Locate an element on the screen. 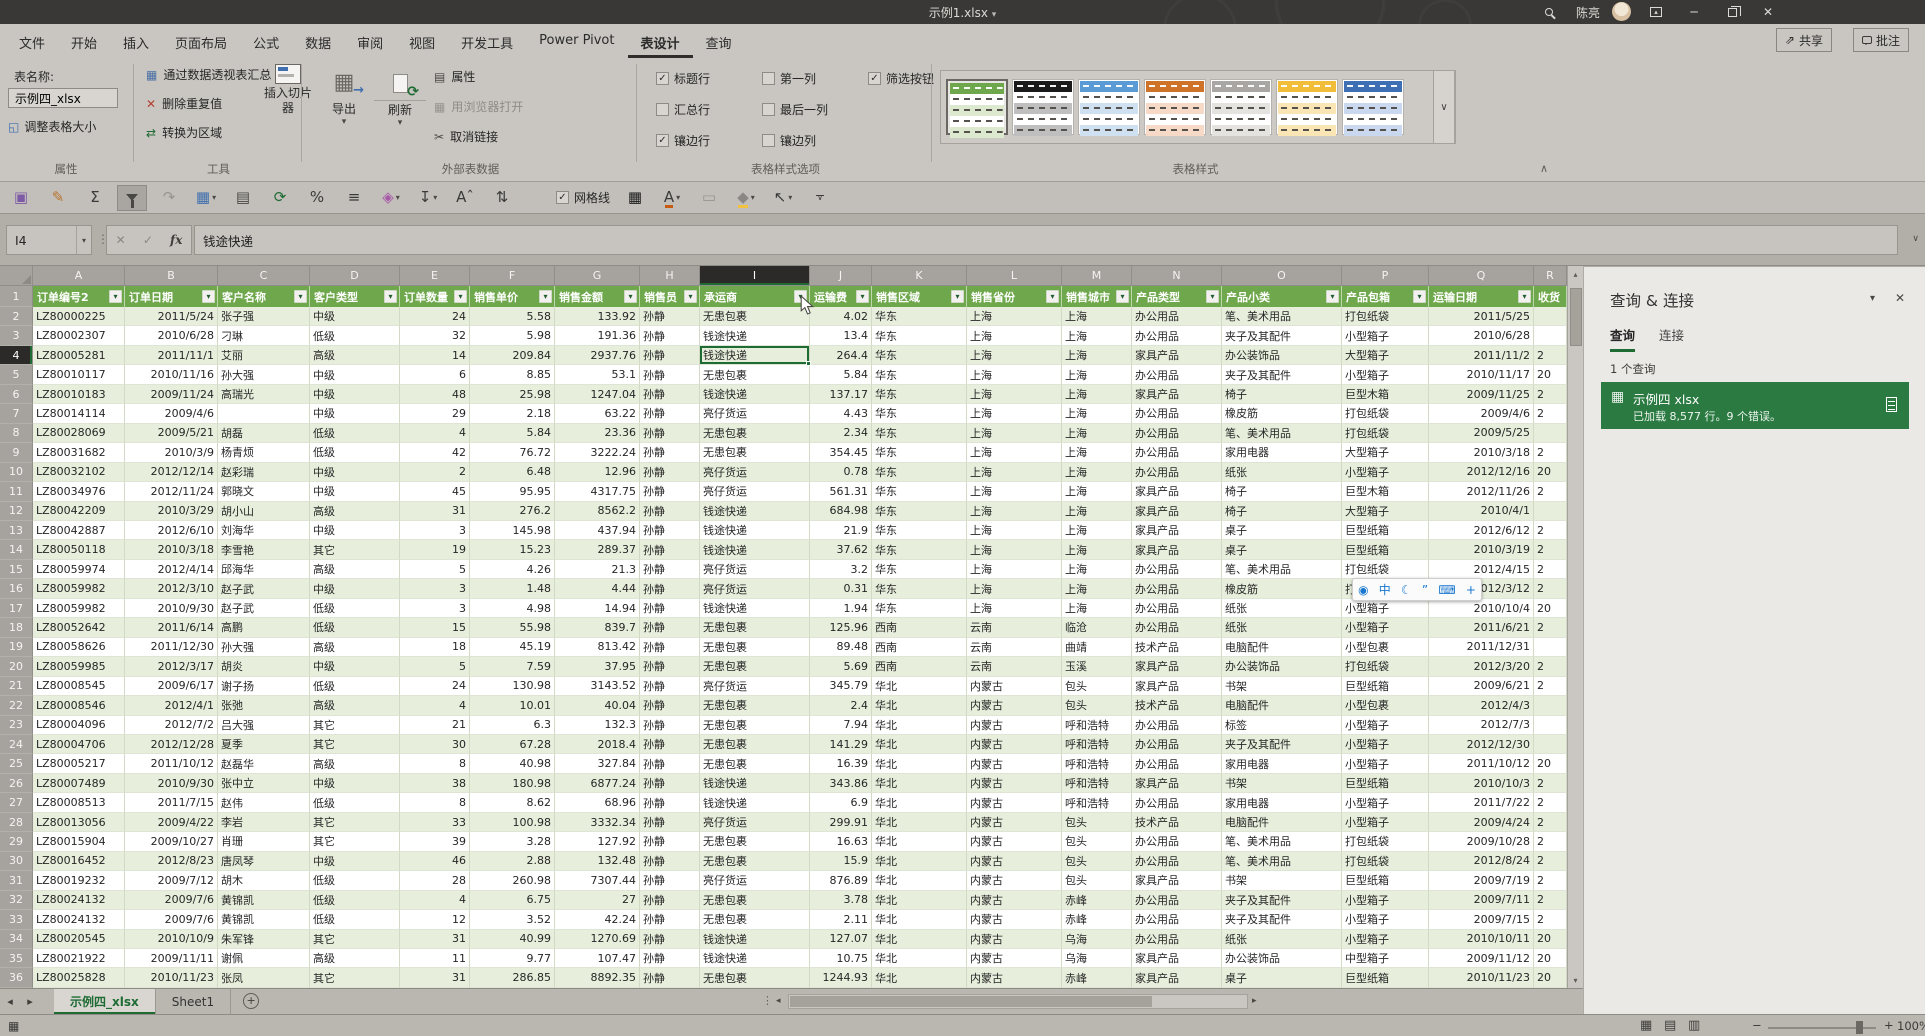 The height and width of the screenshot is (1036, 1925). cell-J20: 5.69 is located at coordinates (841, 667).